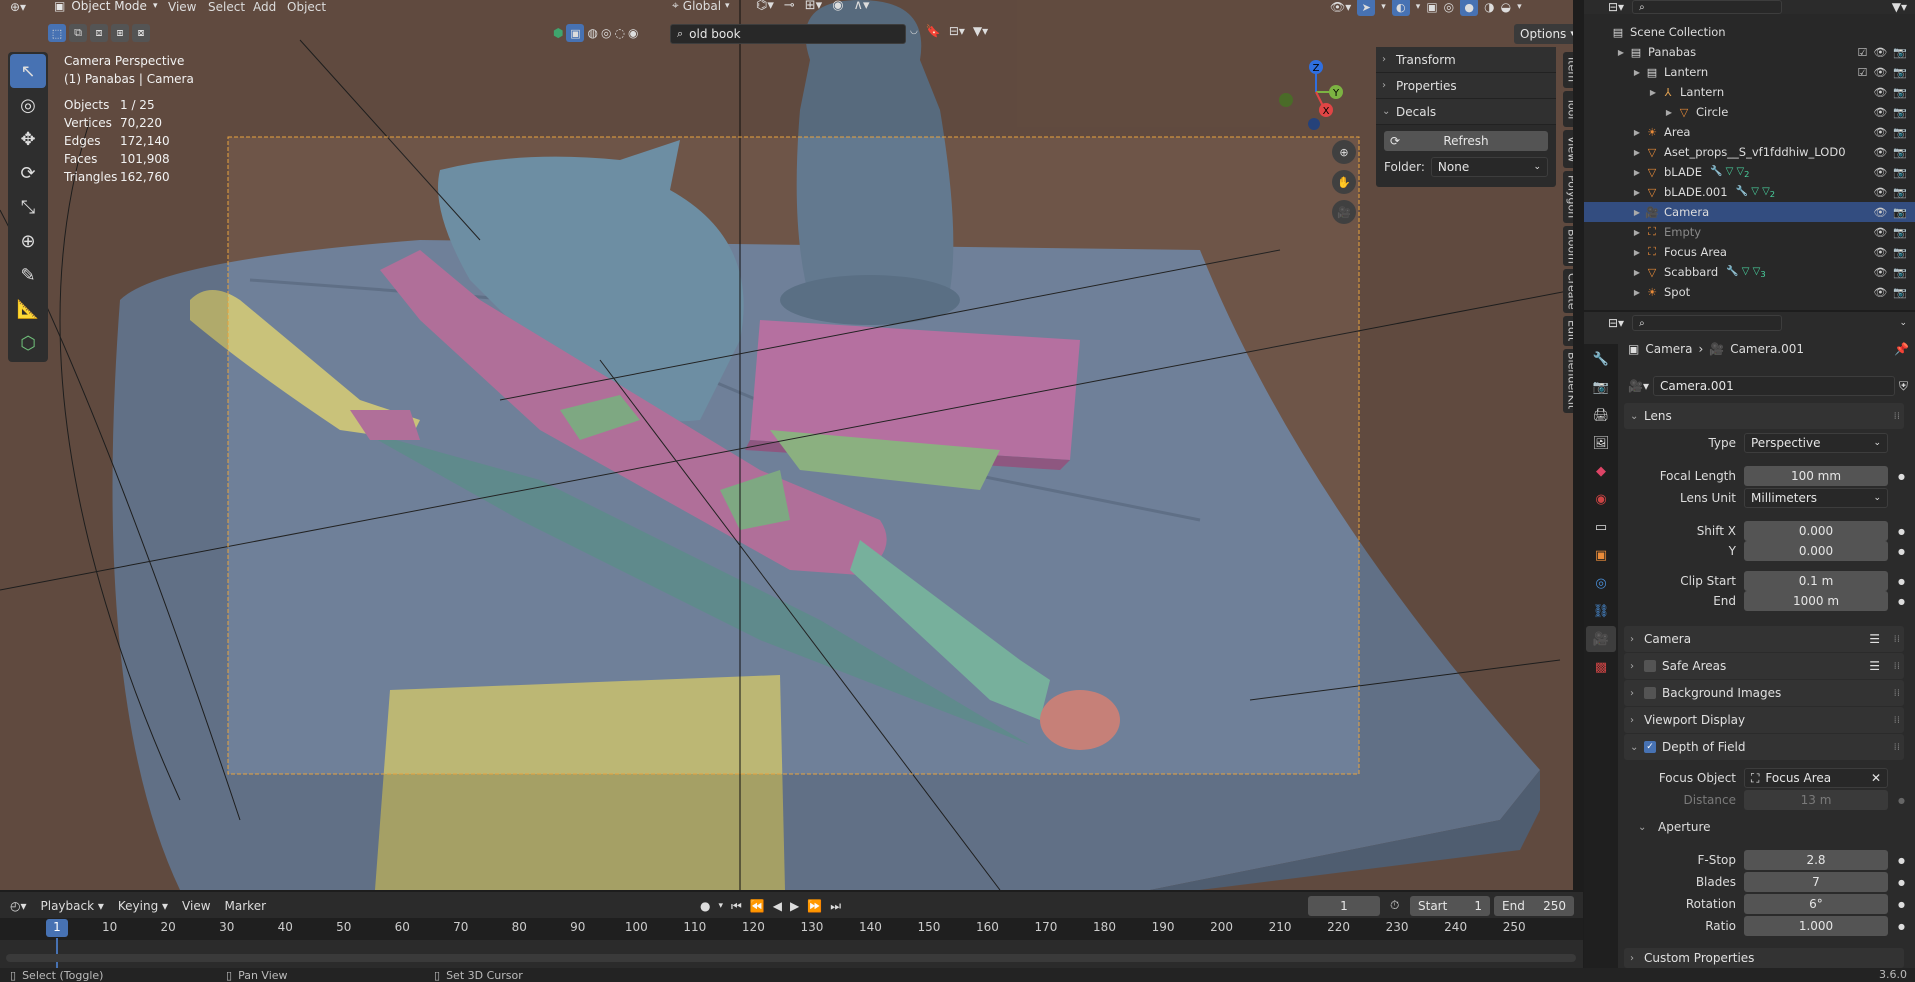  Describe the element at coordinates (1764, 666) in the screenshot. I see `safe-areas-panel-header: › Safe Areas ☰ ⁞⁞` at that location.